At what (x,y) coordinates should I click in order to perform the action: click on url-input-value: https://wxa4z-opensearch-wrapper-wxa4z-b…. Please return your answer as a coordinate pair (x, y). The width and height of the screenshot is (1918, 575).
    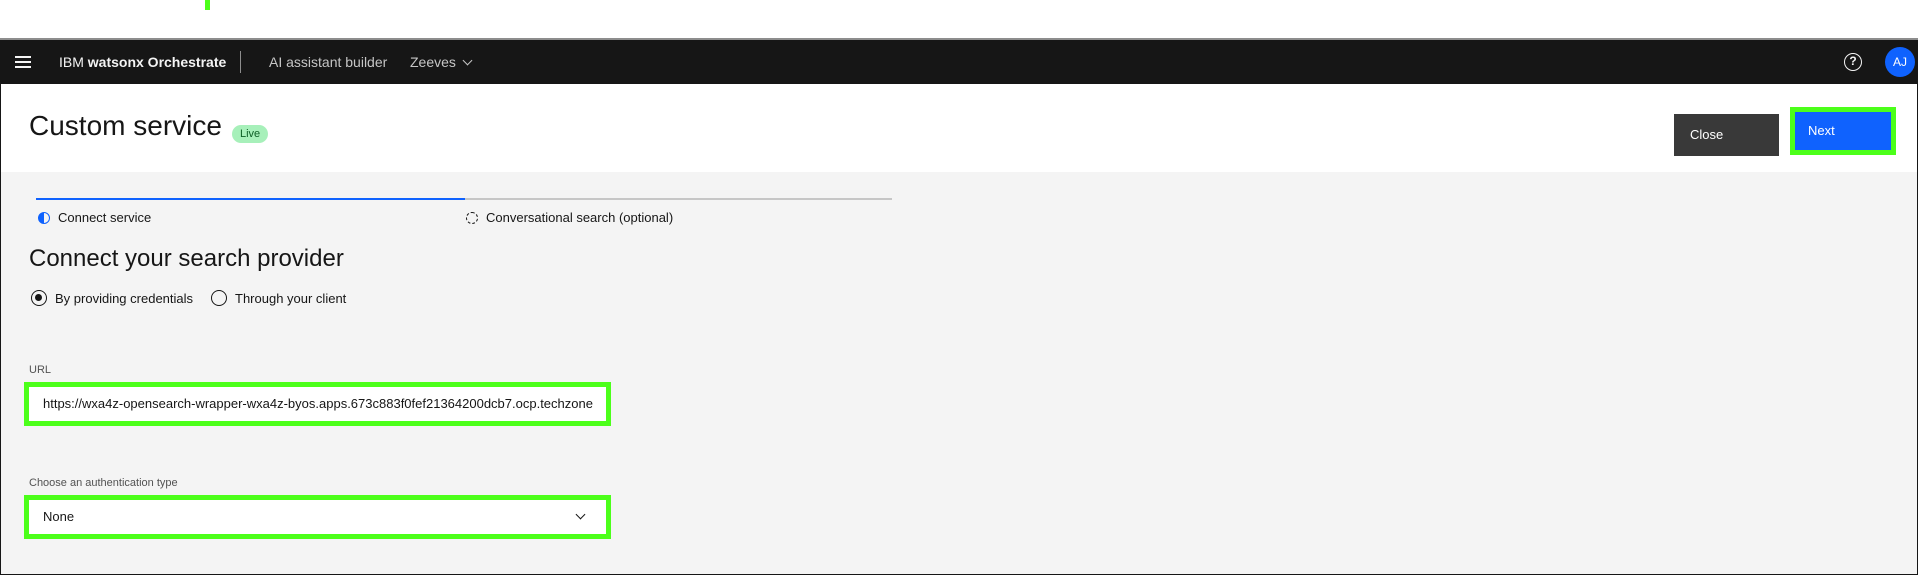
    Looking at the image, I should click on (318, 403).